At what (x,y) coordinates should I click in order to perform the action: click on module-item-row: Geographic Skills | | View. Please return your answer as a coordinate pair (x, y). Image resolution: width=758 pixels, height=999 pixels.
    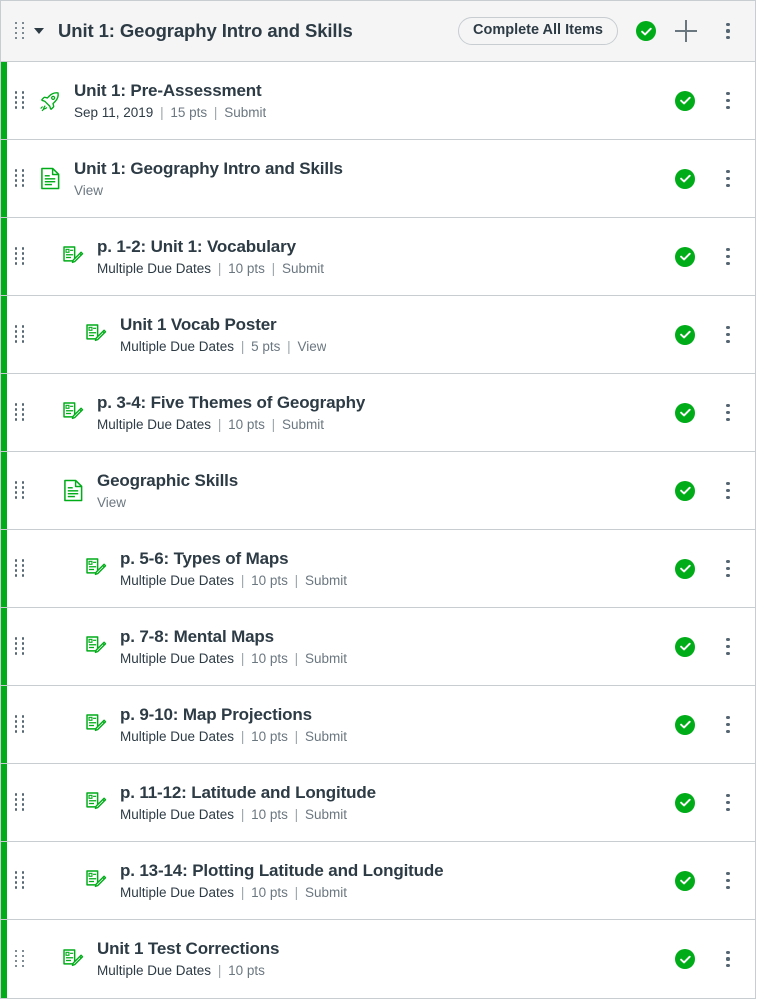
    Looking at the image, I should click on (378, 491).